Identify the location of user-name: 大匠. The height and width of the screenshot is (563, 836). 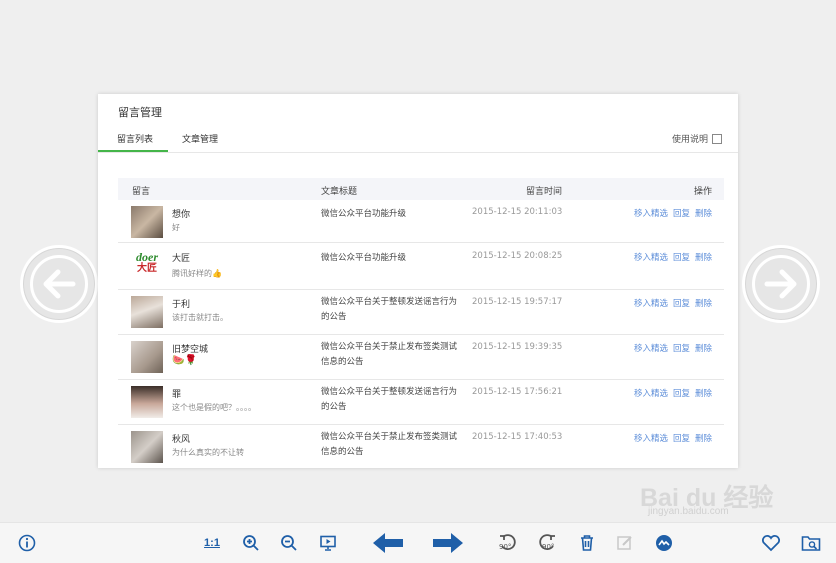
(181, 257).